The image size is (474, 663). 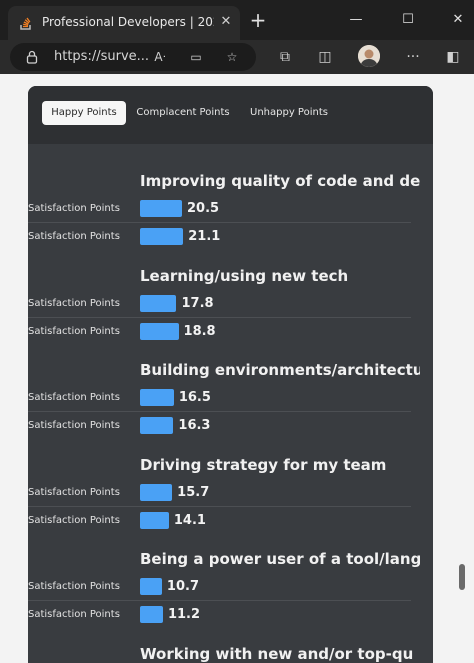 What do you see at coordinates (32, 57) in the screenshot?
I see `lock-icon` at bounding box center [32, 57].